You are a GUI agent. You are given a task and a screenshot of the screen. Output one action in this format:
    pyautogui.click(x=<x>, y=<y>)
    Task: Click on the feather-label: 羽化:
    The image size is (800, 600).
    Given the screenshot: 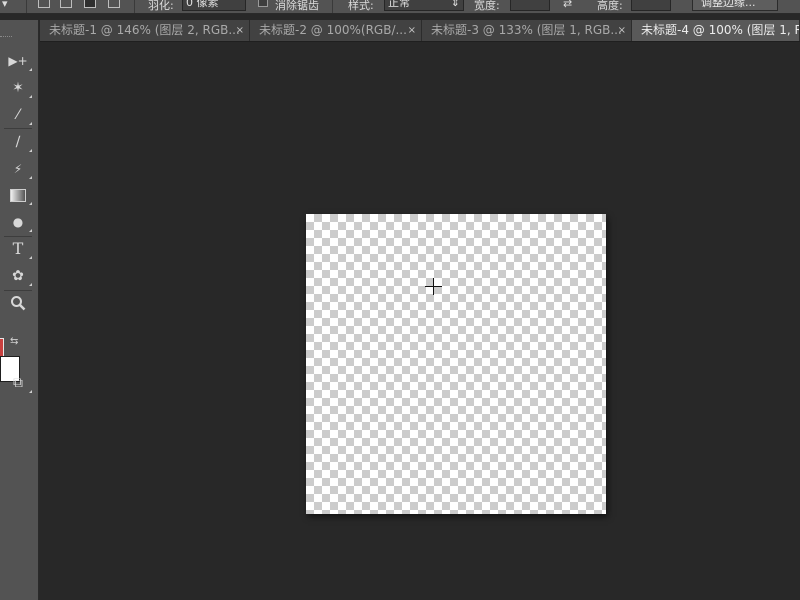 What is the action you would take?
    pyautogui.click(x=161, y=6)
    